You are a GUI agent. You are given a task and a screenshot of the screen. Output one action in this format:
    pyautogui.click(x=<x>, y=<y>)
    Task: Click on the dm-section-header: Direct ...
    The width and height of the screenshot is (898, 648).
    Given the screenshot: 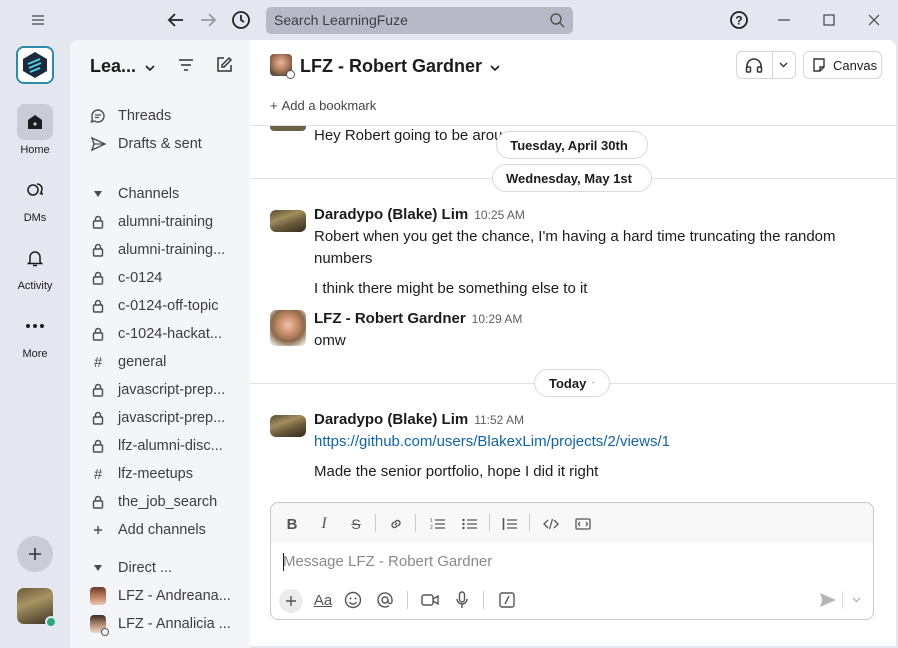 What is the action you would take?
    pyautogui.click(x=170, y=568)
    